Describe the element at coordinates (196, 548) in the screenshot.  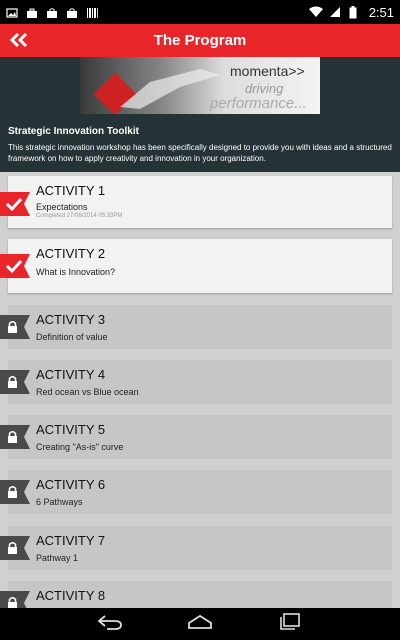
I see `activity-card-7: ACTIVITY 7 Pathway 1` at that location.